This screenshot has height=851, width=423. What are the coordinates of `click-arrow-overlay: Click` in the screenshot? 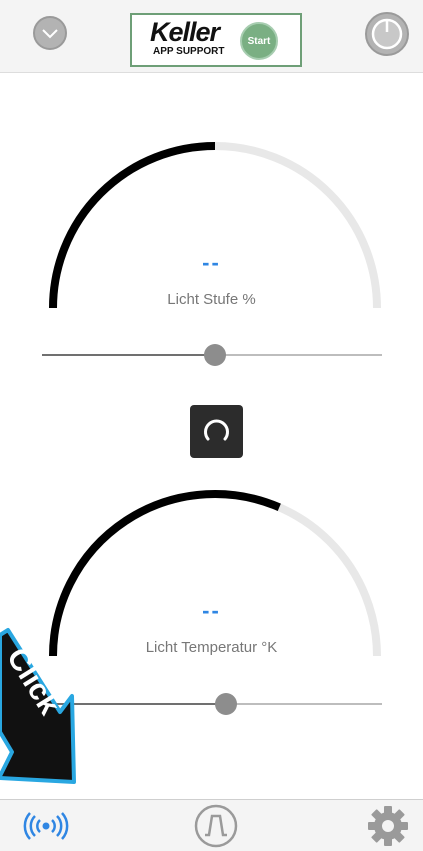 It's located at (38, 706).